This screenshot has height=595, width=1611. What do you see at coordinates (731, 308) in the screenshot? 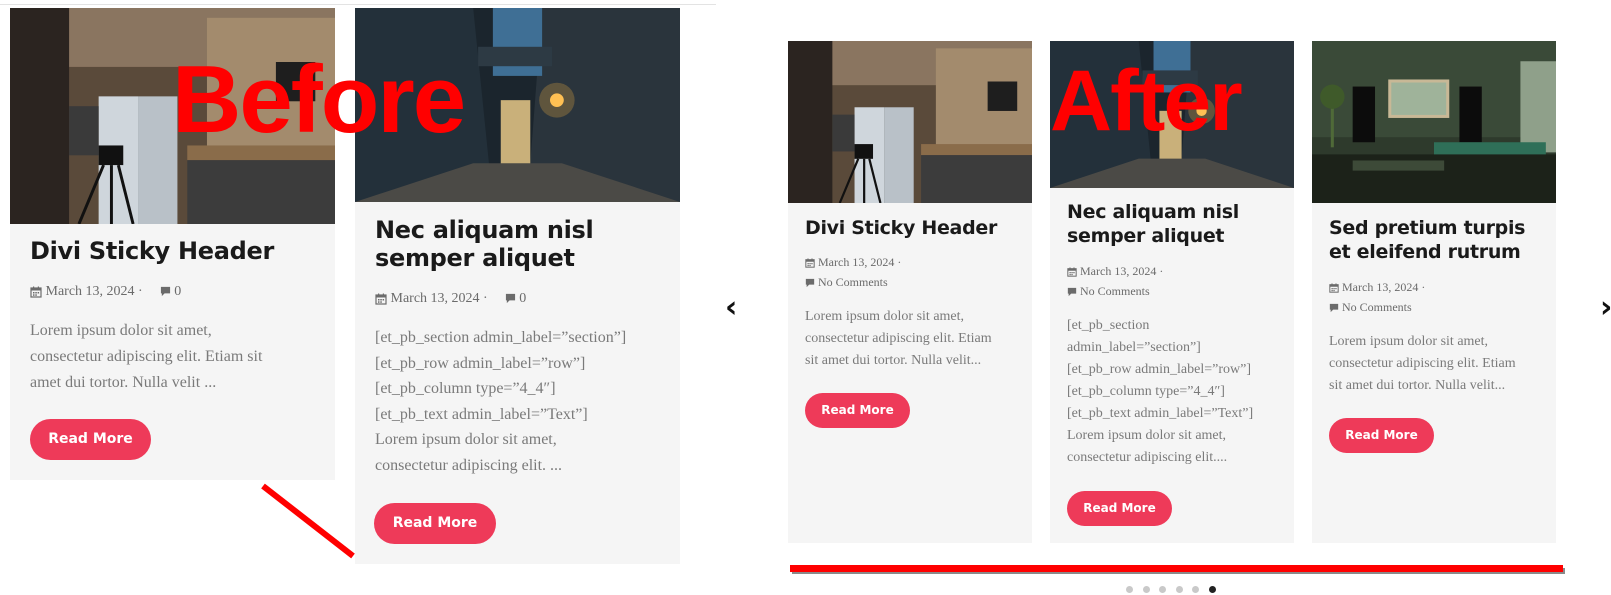
I see `carousel-prev-arrow: ‹` at bounding box center [731, 308].